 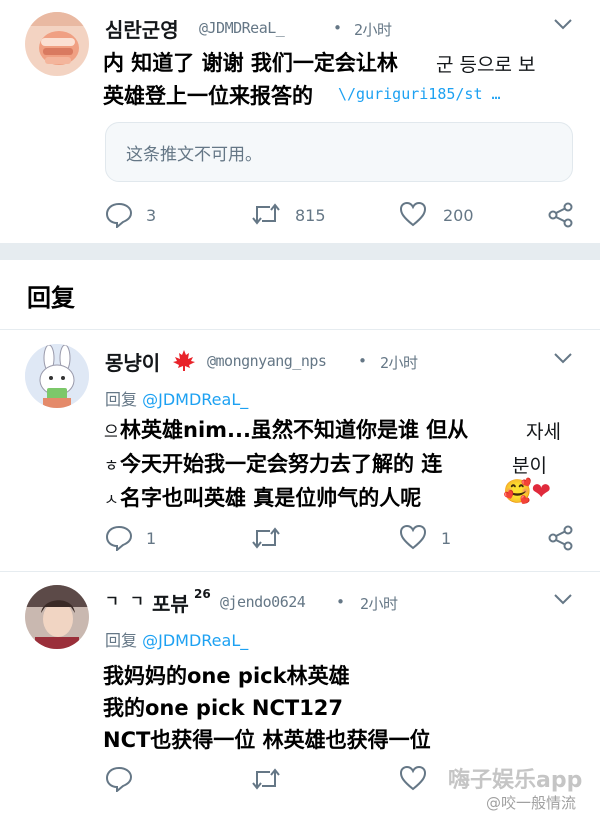 I want to click on translation-overlay-line: 名字也叫英雄 真是位帅气的人呢, so click(x=271, y=497).